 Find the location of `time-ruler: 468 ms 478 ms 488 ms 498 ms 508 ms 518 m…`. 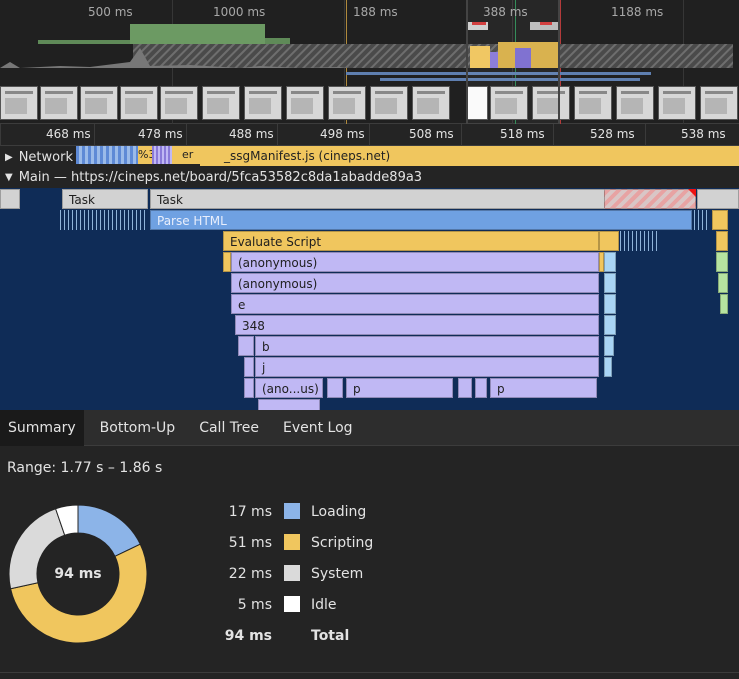

time-ruler: 468 ms 478 ms 488 ms 498 ms 508 ms 518 m… is located at coordinates (369, 135).